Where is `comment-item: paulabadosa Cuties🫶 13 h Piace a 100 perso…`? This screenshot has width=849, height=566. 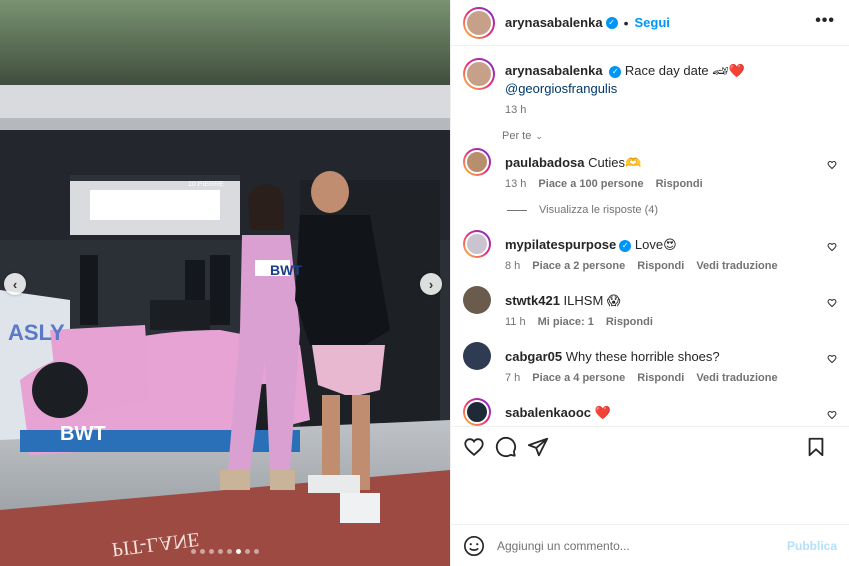 comment-item: paulabadosa Cuties🫶 13 h Piace a 100 perso… is located at coordinates (650, 169).